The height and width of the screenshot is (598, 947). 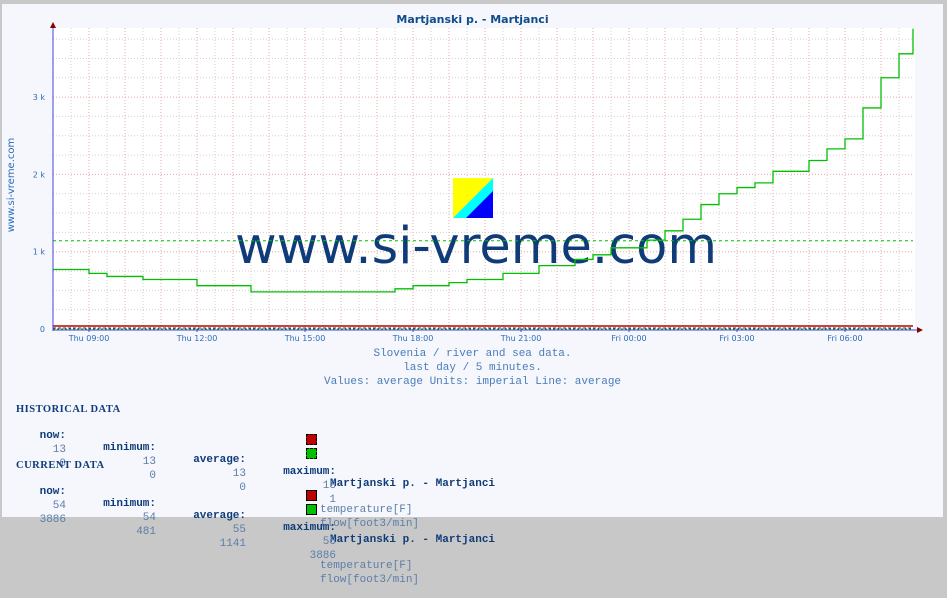 I want to click on historical-row-temperature: 13 13 13 13 temperature[F], so click(x=214, y=474).